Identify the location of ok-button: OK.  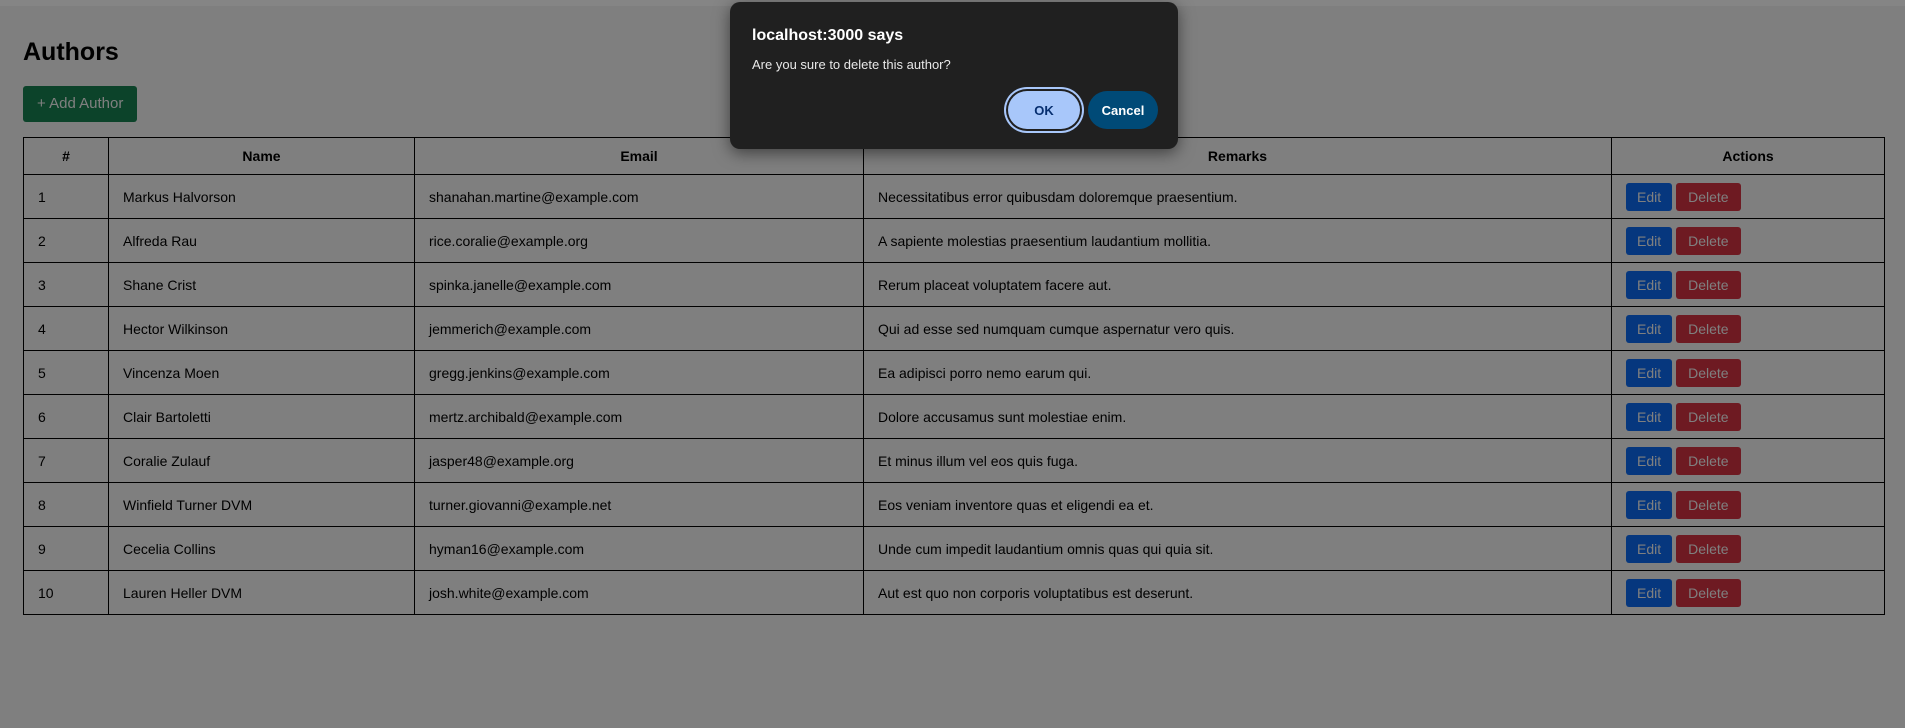
(1044, 110).